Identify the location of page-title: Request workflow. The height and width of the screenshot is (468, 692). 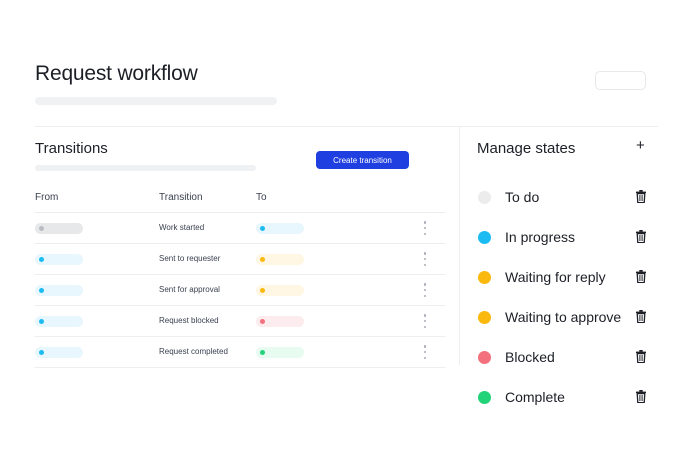
(116, 73).